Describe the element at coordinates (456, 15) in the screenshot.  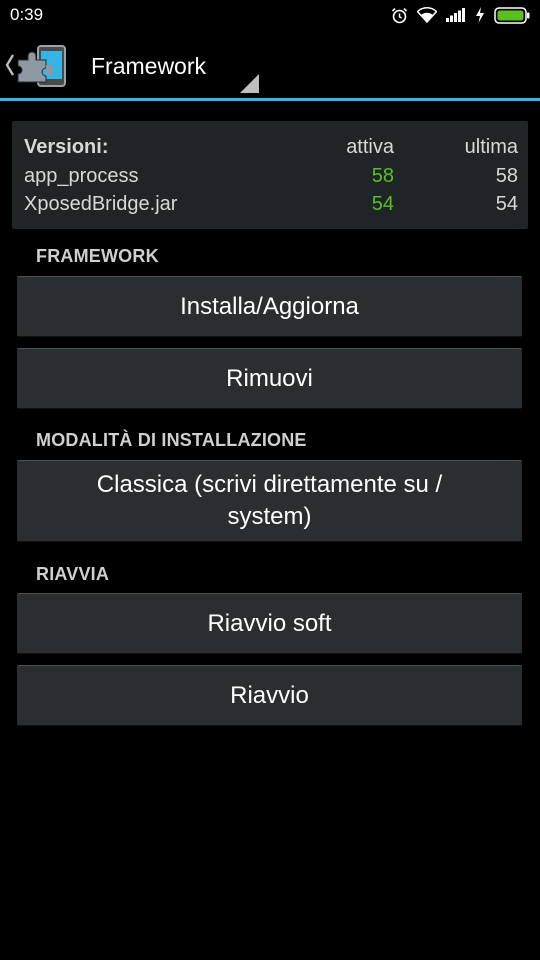
I see `signal-icon` at that location.